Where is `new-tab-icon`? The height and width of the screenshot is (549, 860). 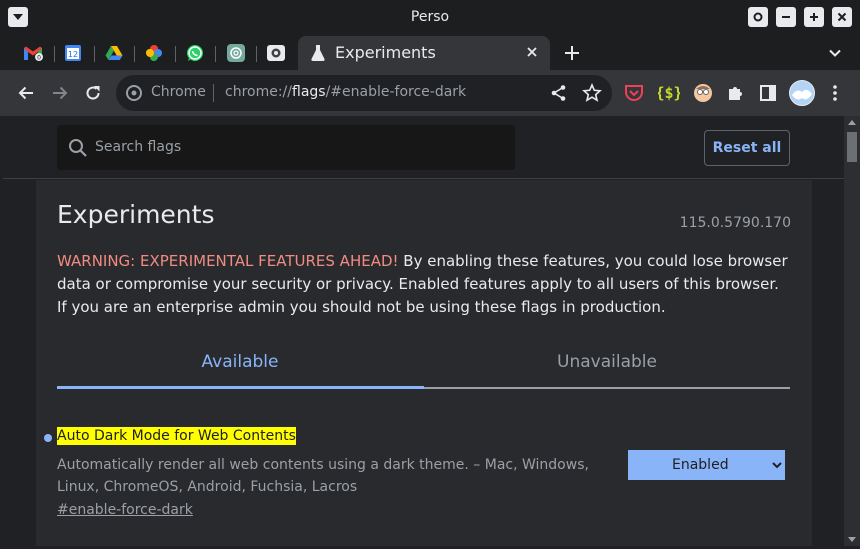 new-tab-icon is located at coordinates (572, 53).